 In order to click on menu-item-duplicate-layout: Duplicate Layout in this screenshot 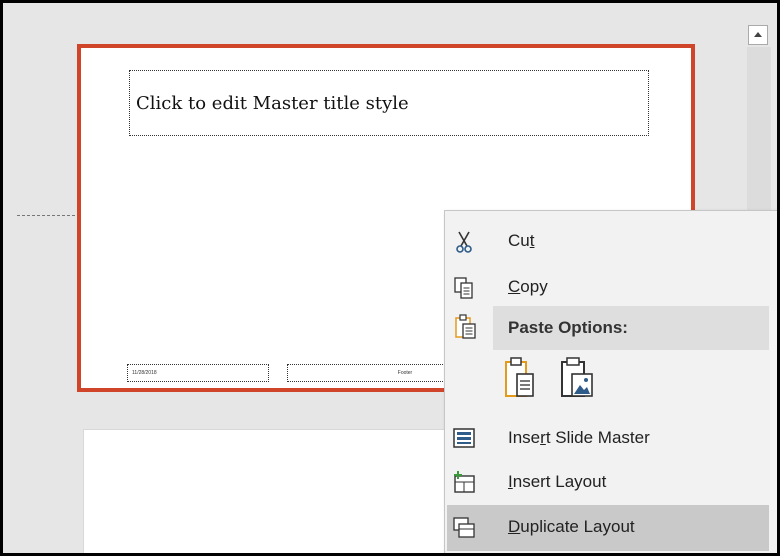, I will do `click(608, 528)`.